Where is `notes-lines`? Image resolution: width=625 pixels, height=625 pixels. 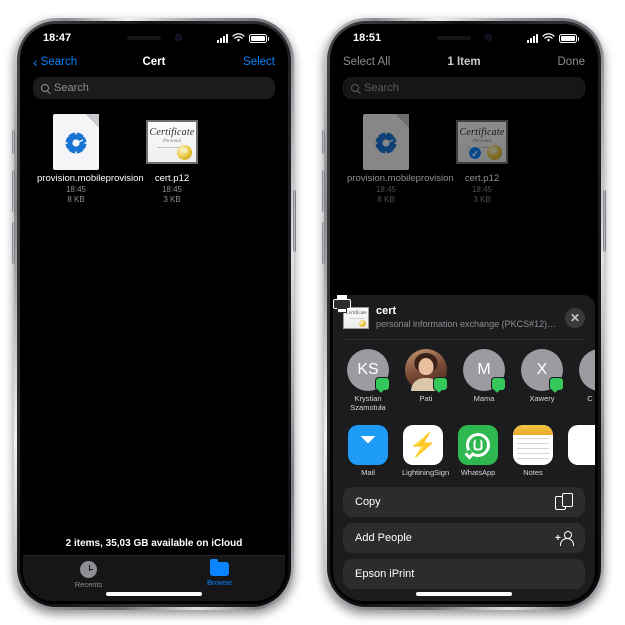 notes-lines is located at coordinates (533, 450).